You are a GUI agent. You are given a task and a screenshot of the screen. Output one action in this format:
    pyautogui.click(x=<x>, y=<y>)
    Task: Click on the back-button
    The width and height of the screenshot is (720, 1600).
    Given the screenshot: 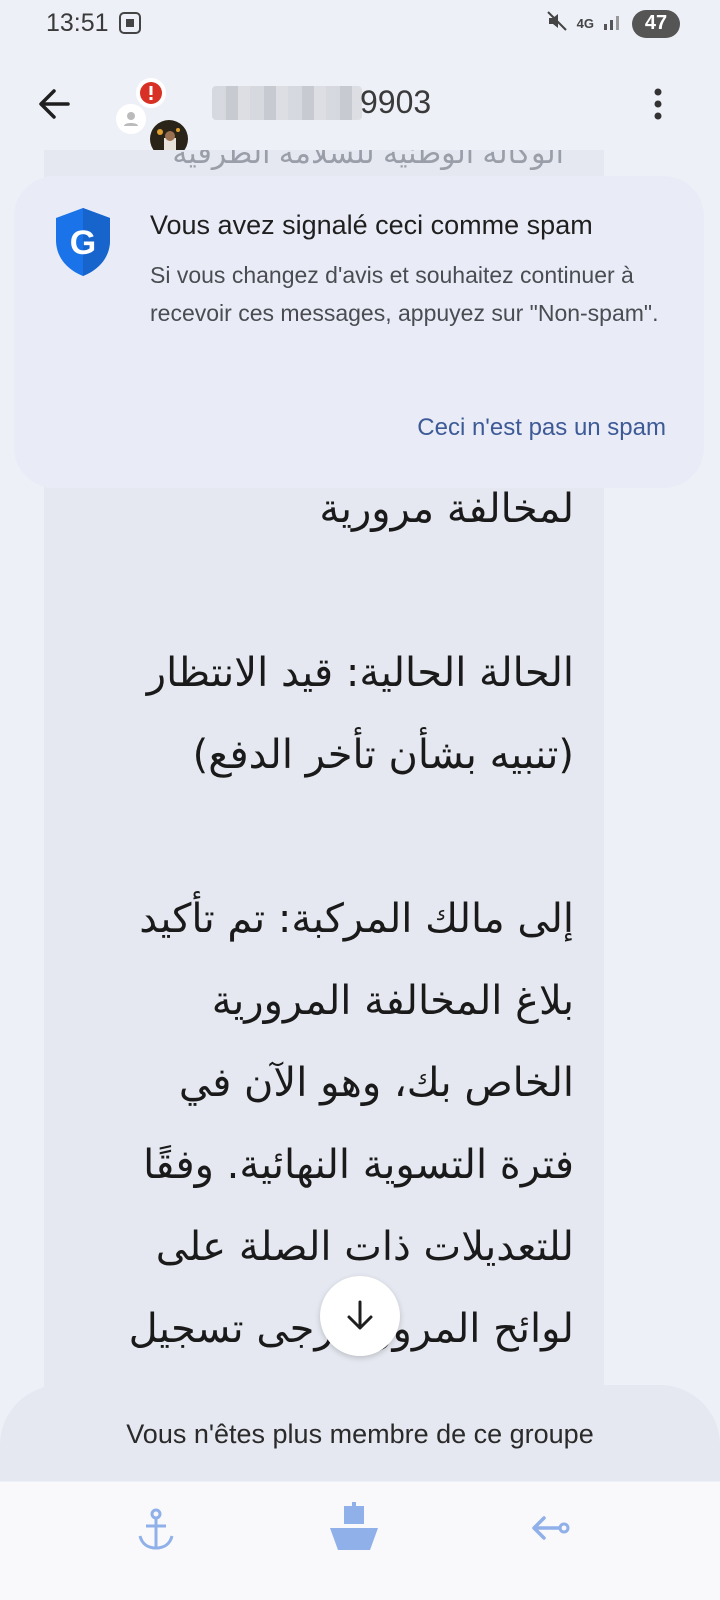 What is the action you would take?
    pyautogui.click(x=54, y=104)
    